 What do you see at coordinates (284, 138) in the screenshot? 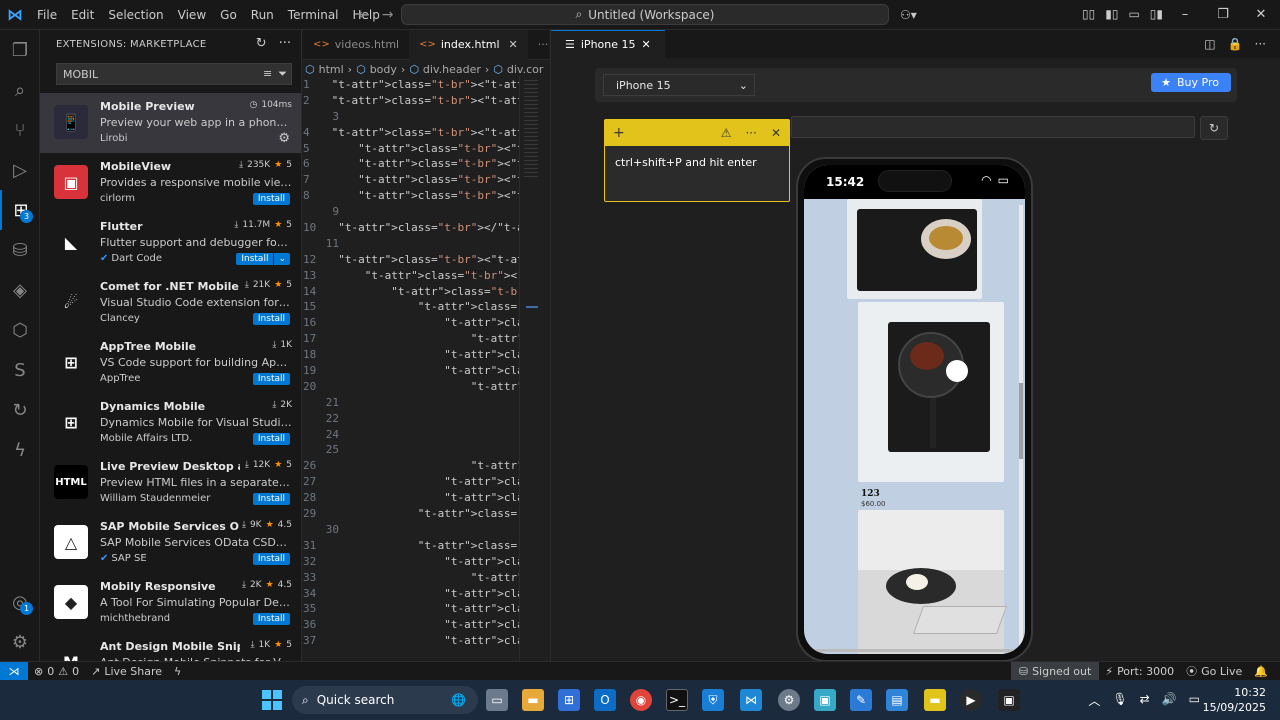
I see `extension-settings-gear-icon: ⚙` at bounding box center [284, 138].